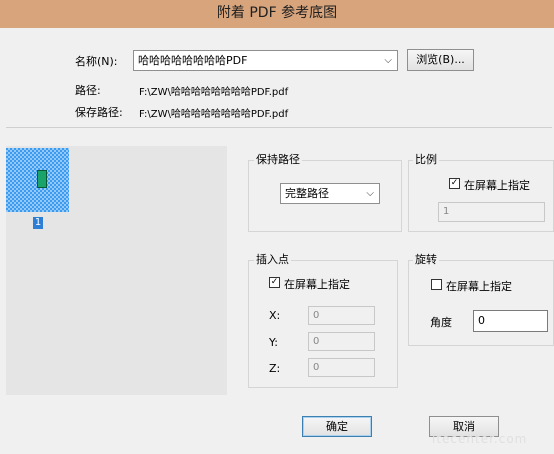 The image size is (554, 454). What do you see at coordinates (214, 114) in the screenshot?
I see `saved-path-value: F:\ZW\哈哈哈哈哈哈哈哈PDF.pdf` at bounding box center [214, 114].